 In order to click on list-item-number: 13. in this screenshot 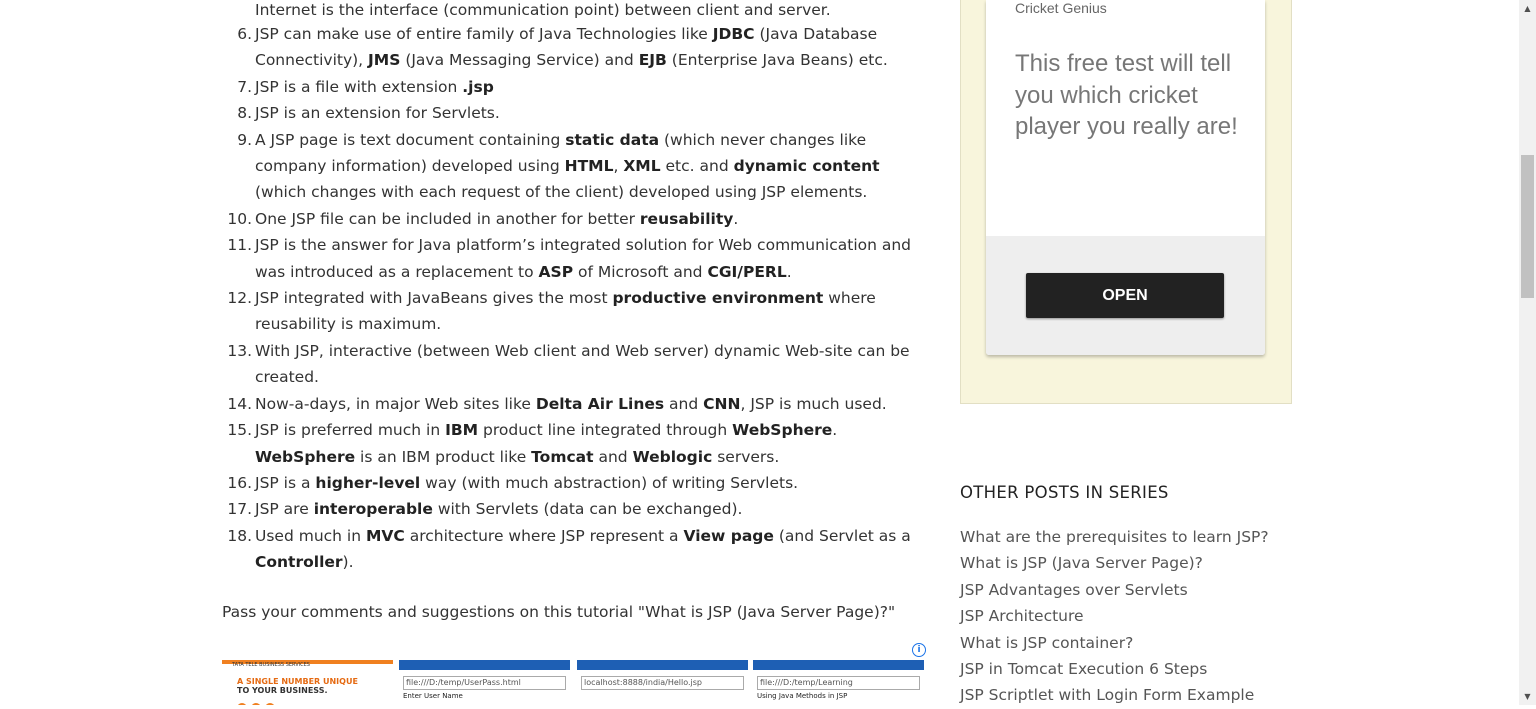, I will do `click(239, 350)`.